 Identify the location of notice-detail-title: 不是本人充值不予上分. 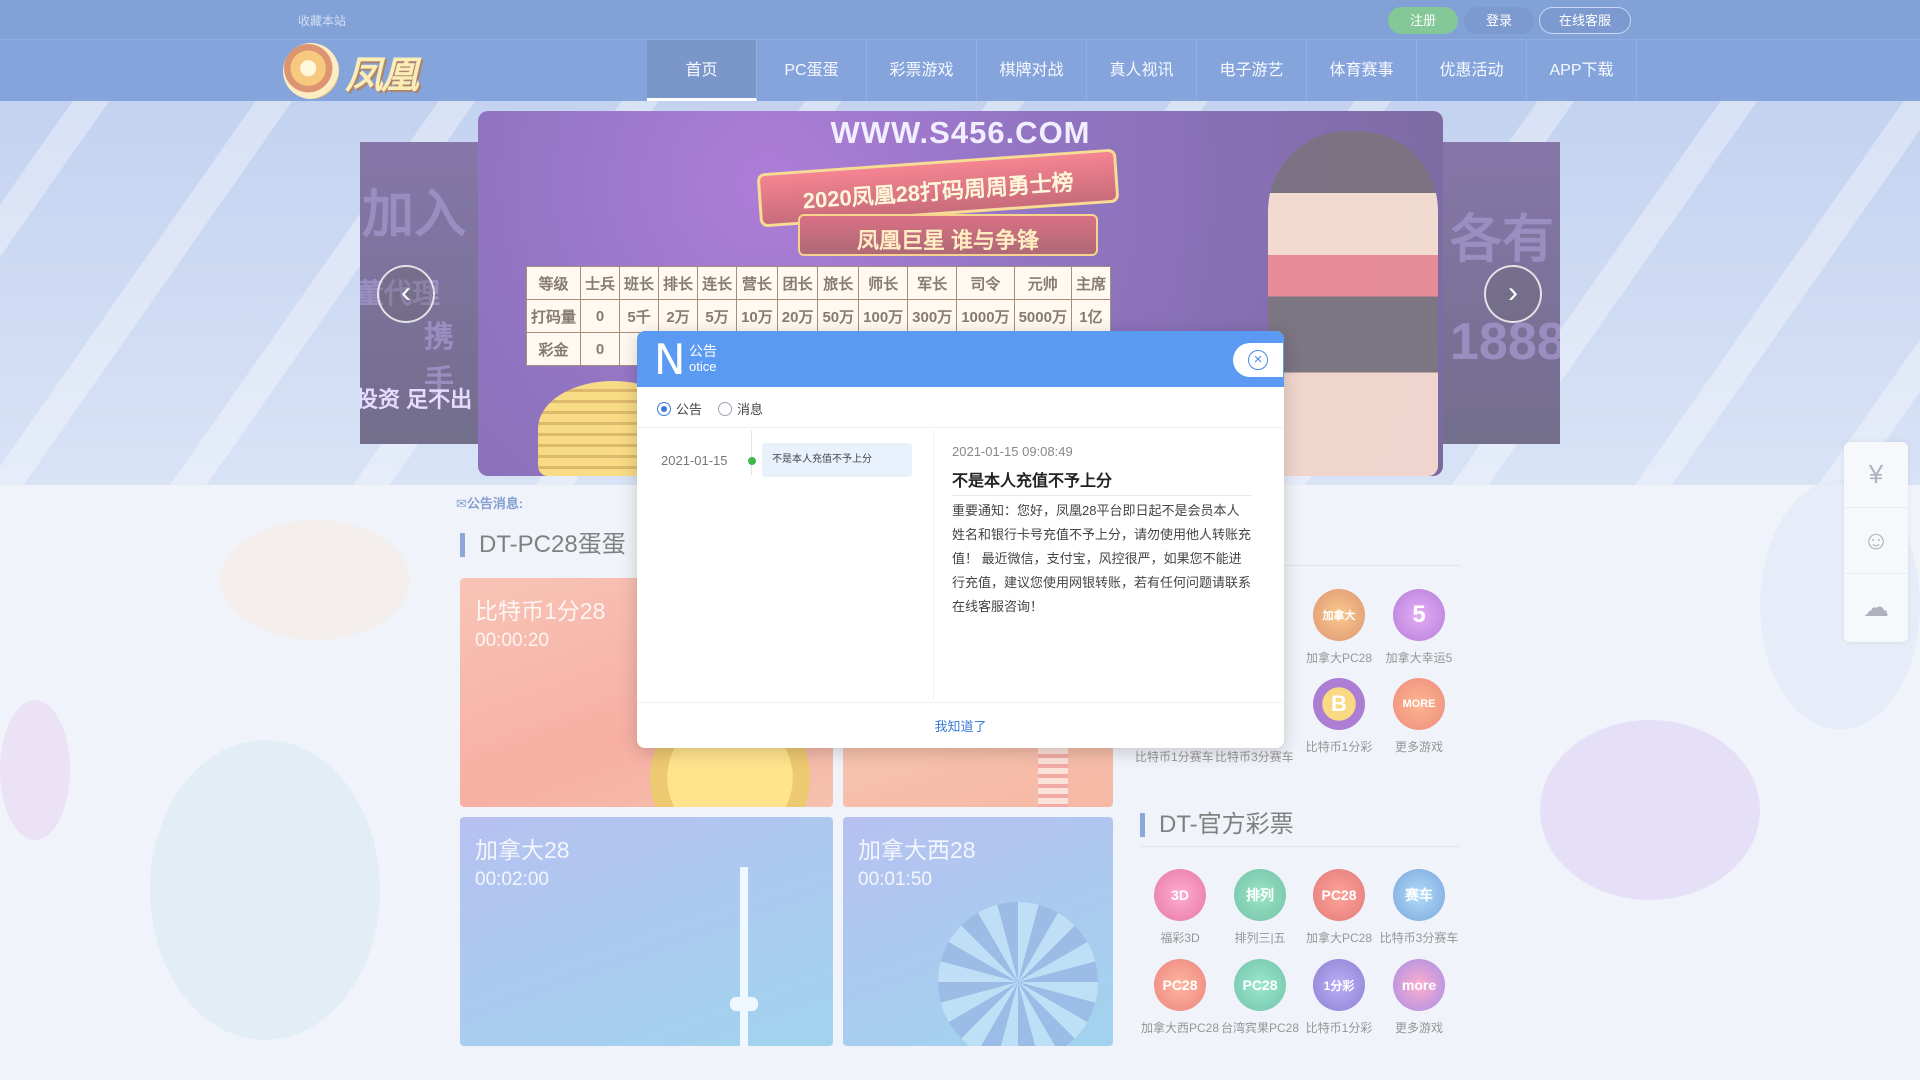
(1032, 481).